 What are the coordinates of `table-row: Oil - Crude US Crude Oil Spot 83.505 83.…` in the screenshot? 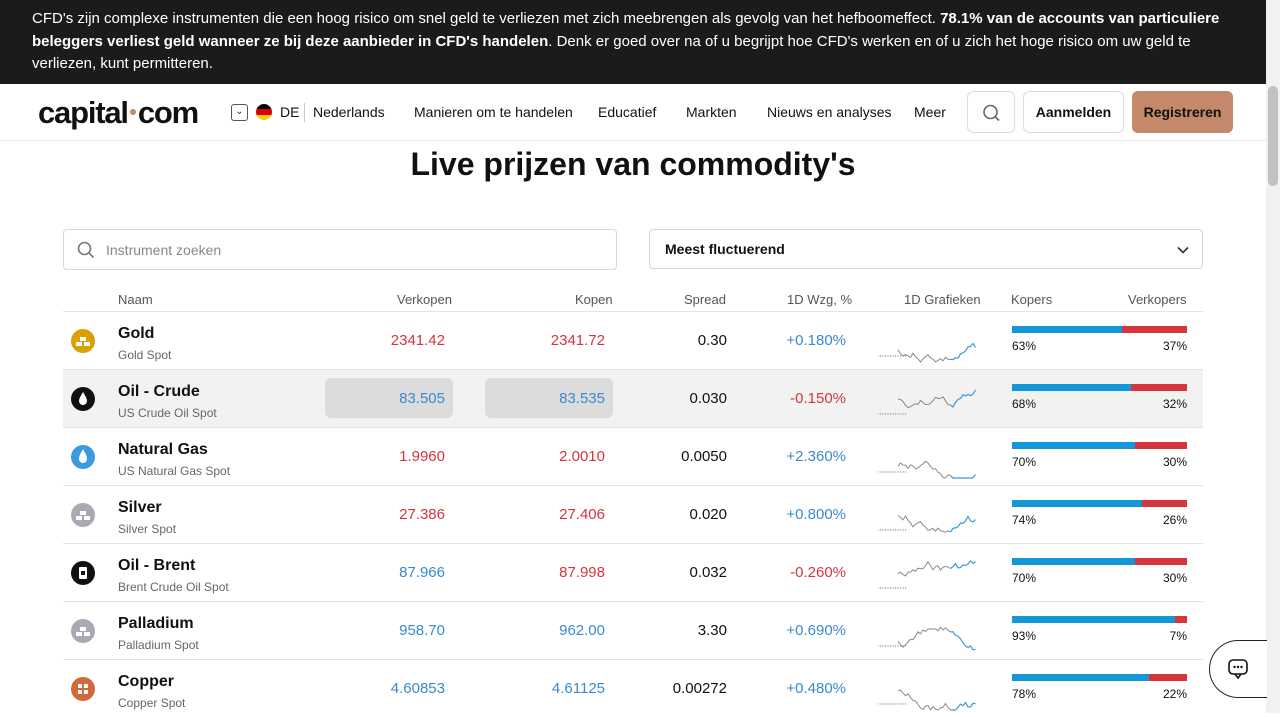 It's located at (633, 398).